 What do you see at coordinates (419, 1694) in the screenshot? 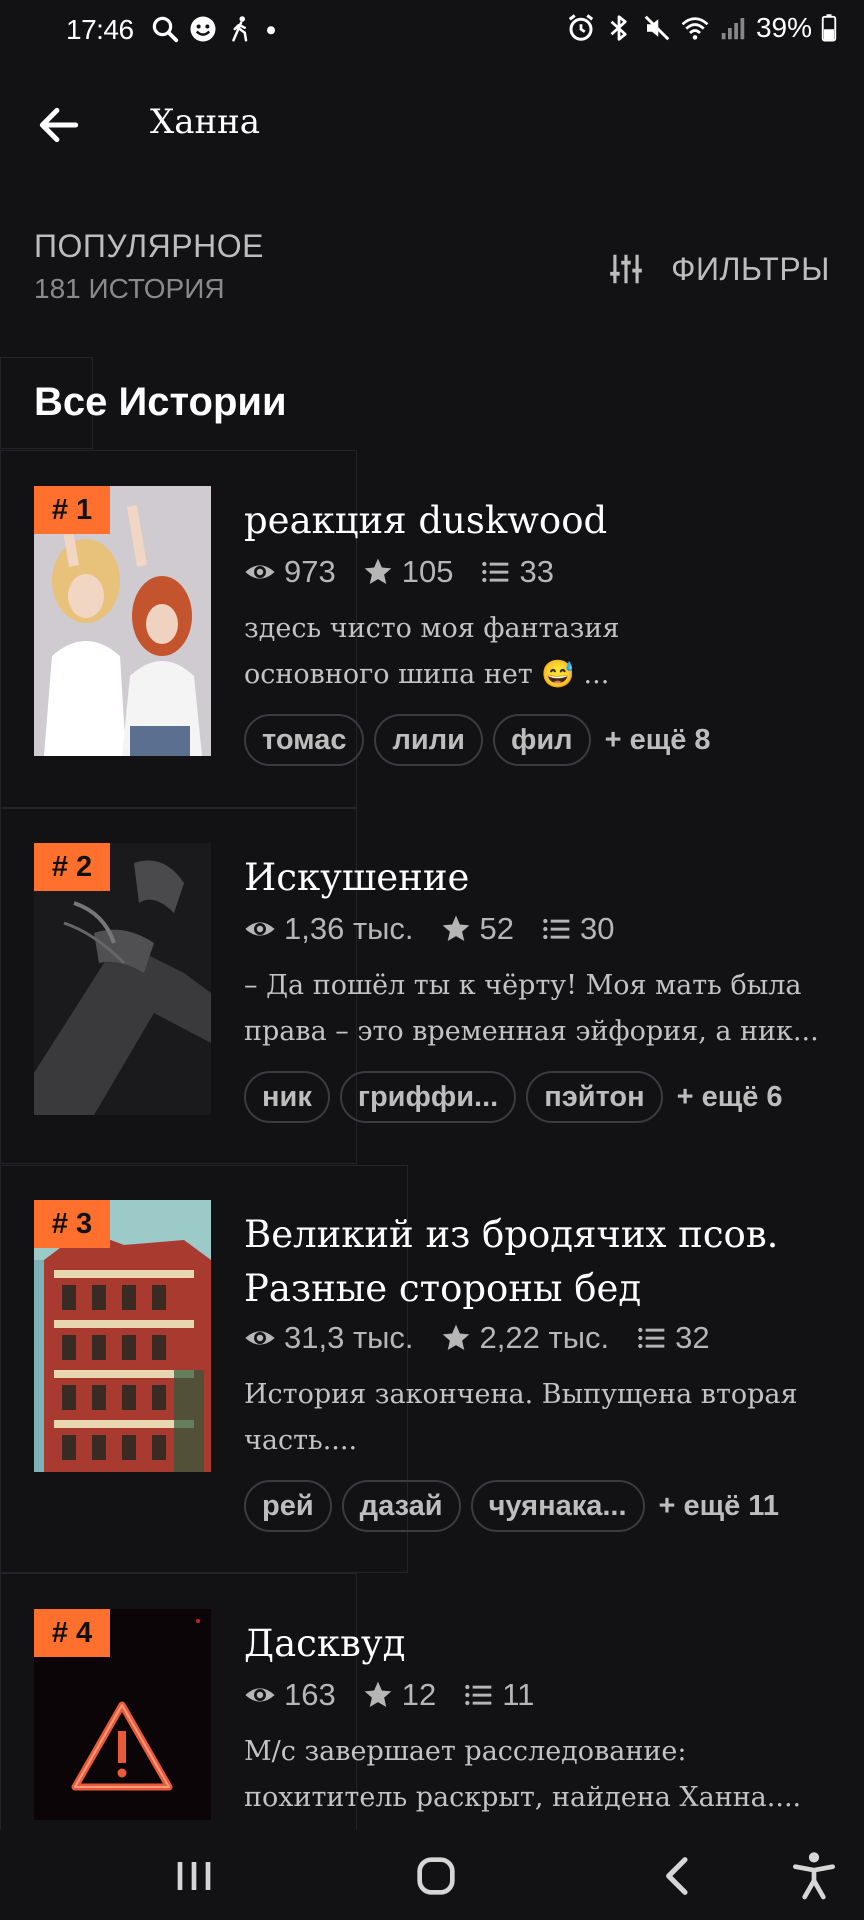
I see `votes-count: 12` at bounding box center [419, 1694].